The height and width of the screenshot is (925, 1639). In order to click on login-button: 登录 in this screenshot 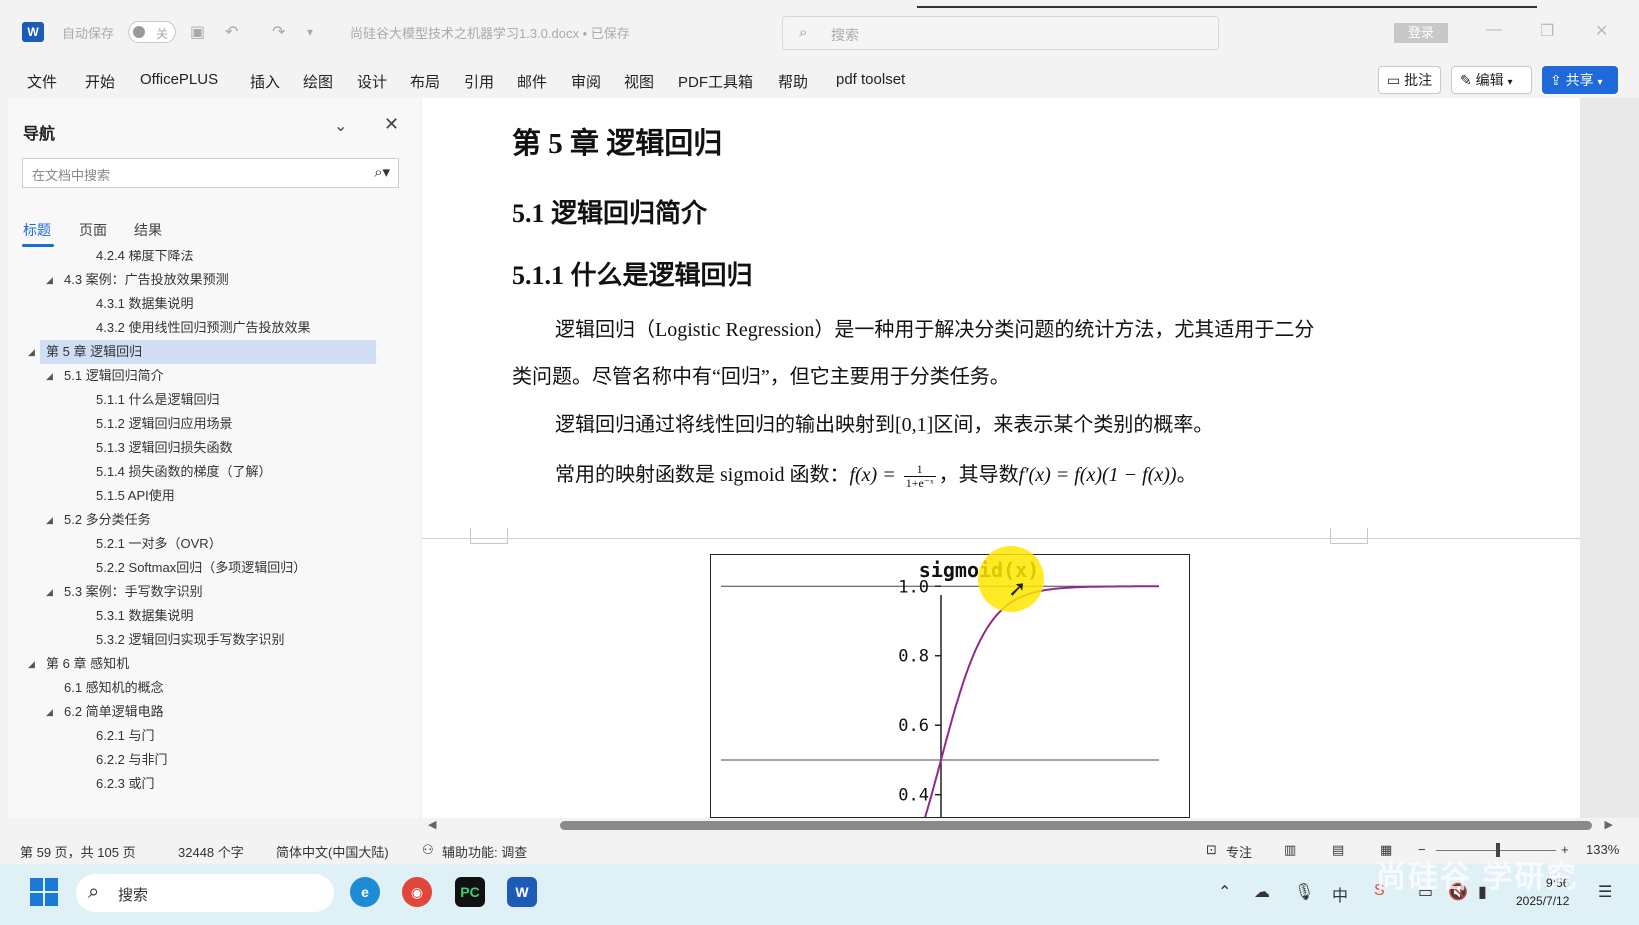, I will do `click(1421, 33)`.